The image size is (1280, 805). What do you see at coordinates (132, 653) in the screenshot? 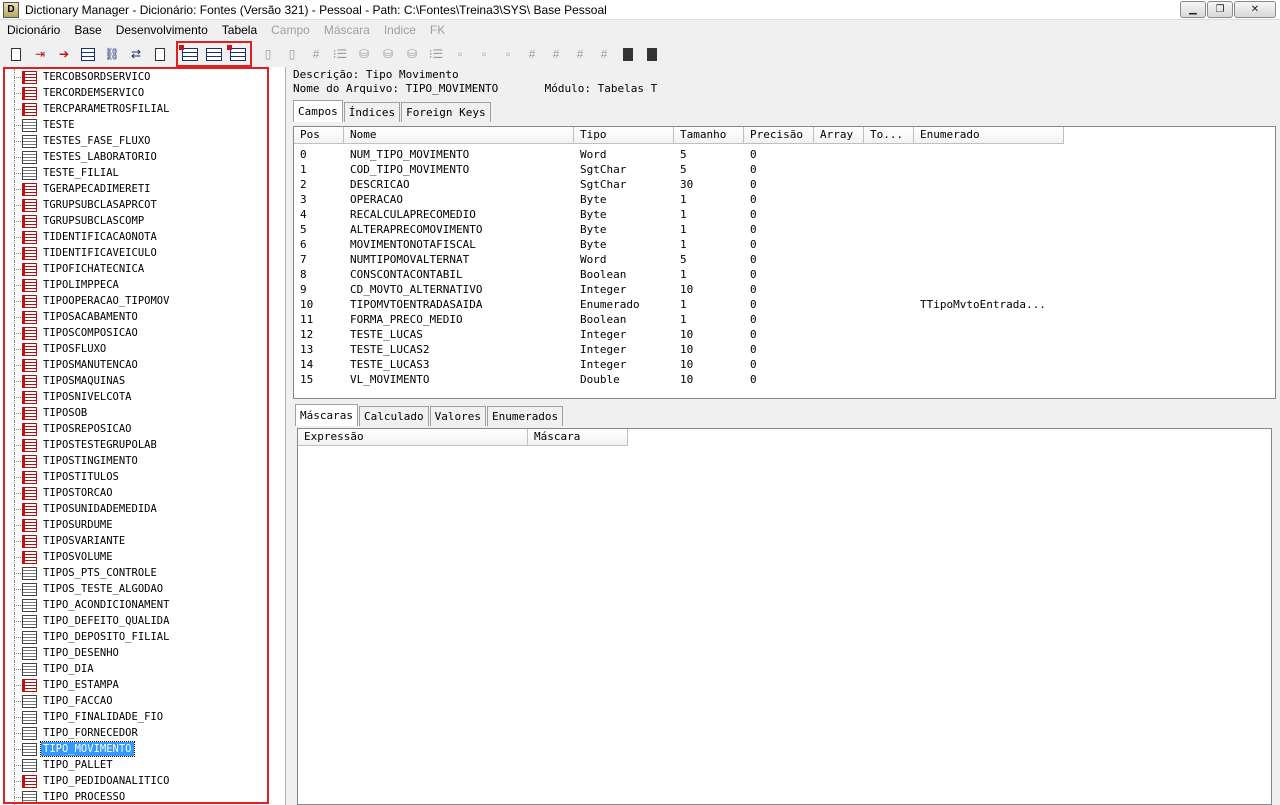
I see `tree-item: TIPO_DESENHO` at bounding box center [132, 653].